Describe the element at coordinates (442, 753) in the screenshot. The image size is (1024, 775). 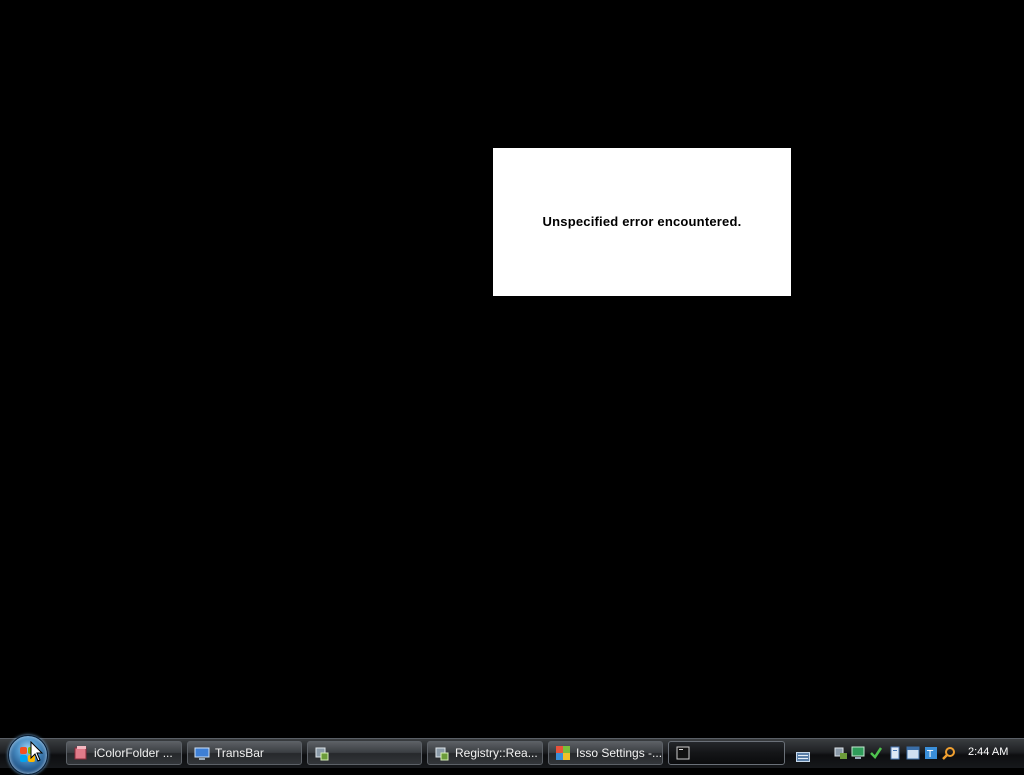
I see `registry-icon` at that location.